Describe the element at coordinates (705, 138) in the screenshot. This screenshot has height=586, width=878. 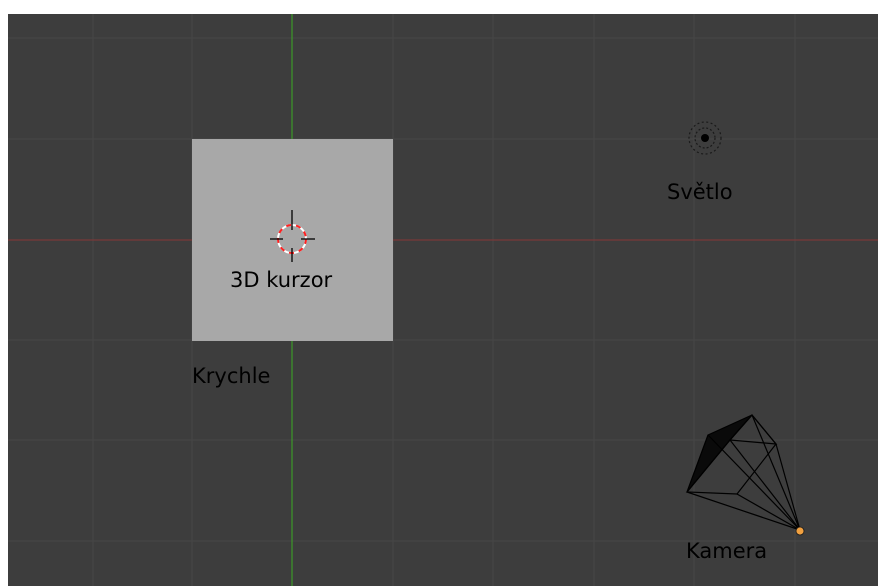
I see `light-object` at that location.